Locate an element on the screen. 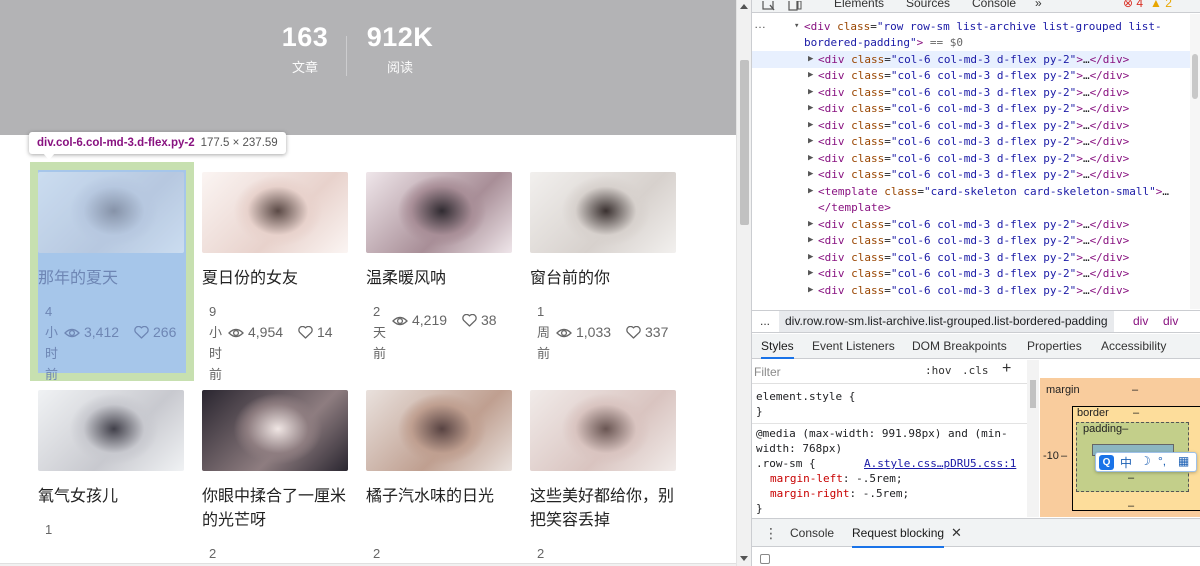 The image size is (1200, 566). article-title: 窗台前的你 is located at coordinates (603, 279).